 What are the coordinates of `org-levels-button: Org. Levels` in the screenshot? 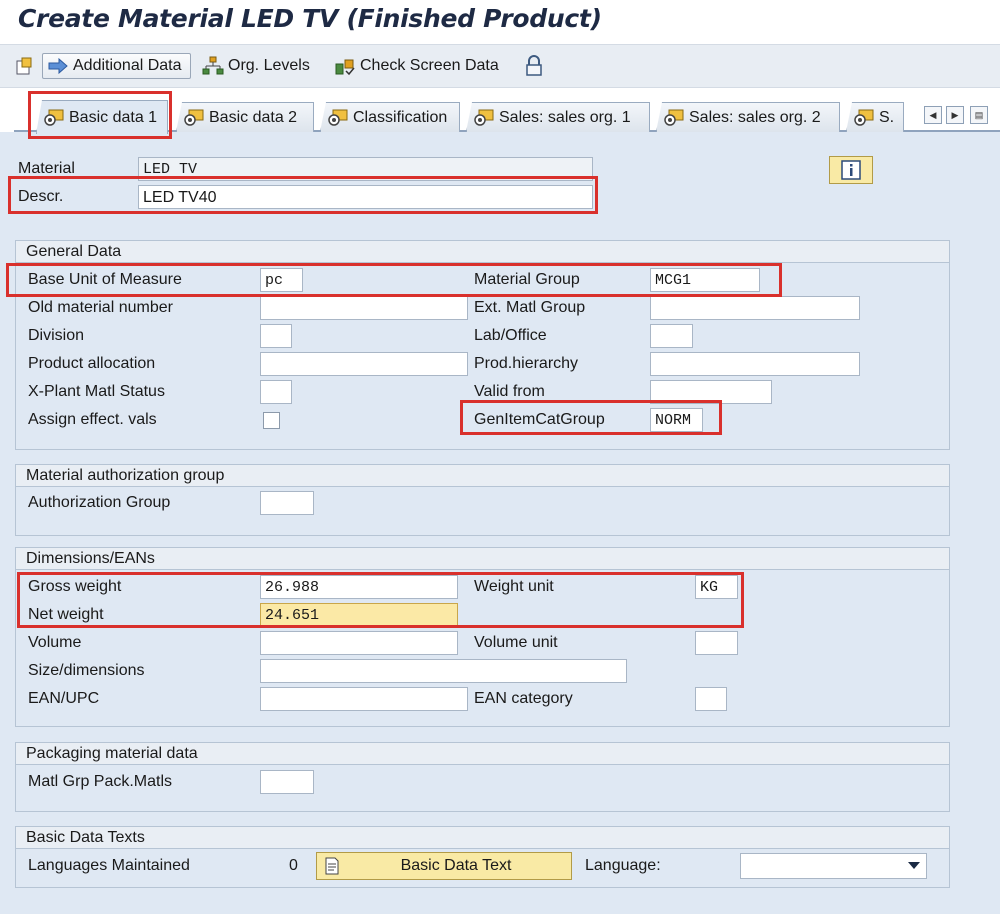 It's located at (256, 66).